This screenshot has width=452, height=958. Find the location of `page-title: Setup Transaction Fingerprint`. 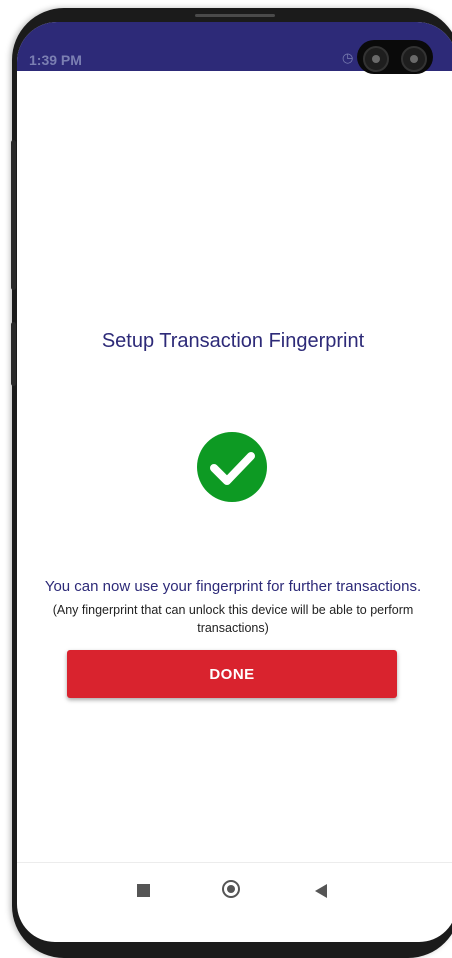

page-title: Setup Transaction Fingerprint is located at coordinates (233, 341).